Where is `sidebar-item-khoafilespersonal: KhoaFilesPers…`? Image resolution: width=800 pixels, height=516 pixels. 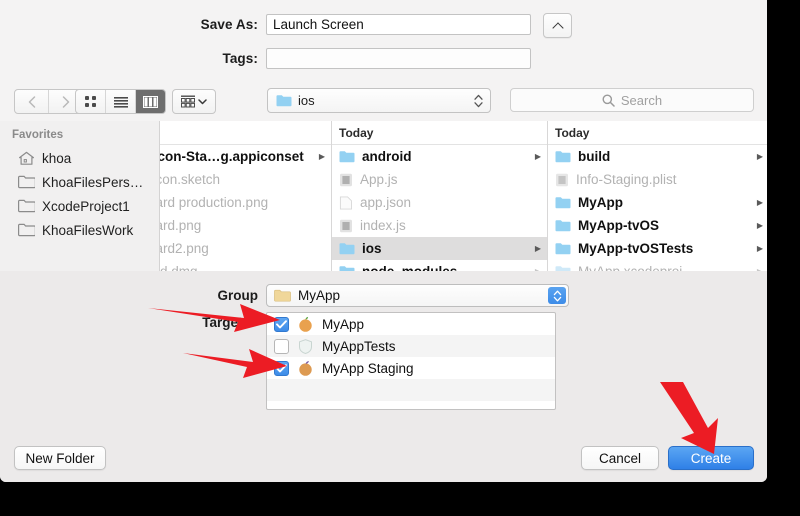 sidebar-item-khoafilespersonal: KhoaFilesPers… is located at coordinates (79, 182).